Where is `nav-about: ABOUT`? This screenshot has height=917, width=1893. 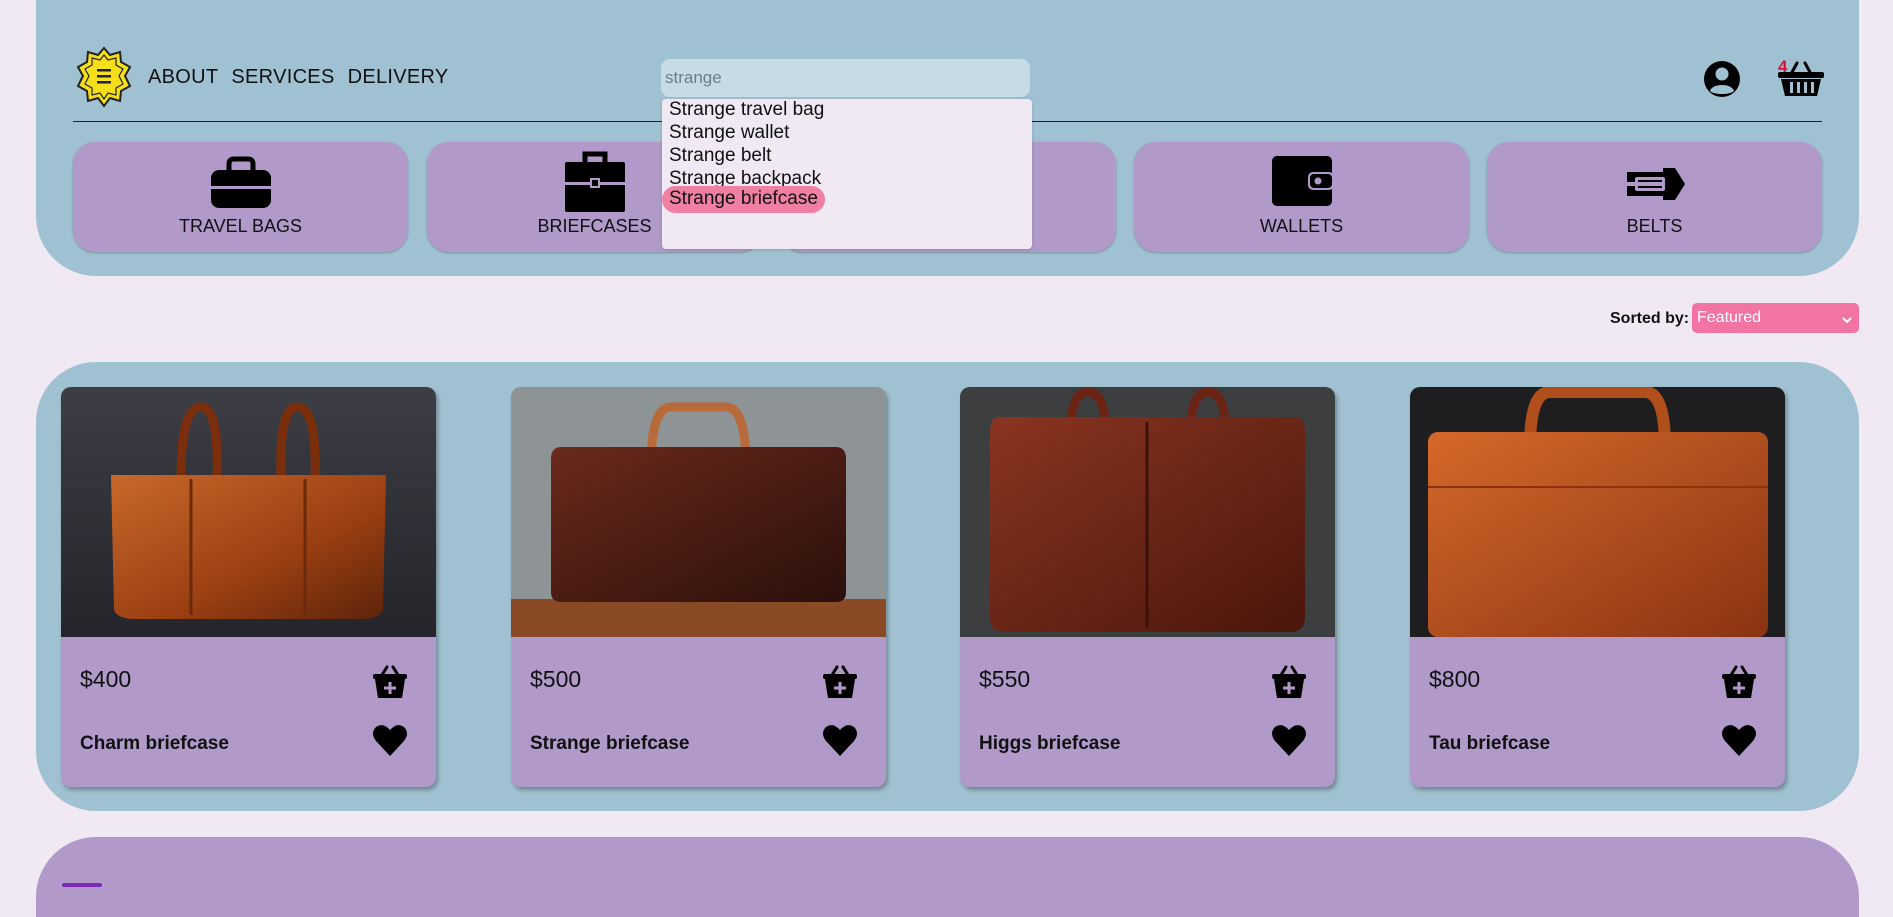 nav-about: ABOUT is located at coordinates (183, 77).